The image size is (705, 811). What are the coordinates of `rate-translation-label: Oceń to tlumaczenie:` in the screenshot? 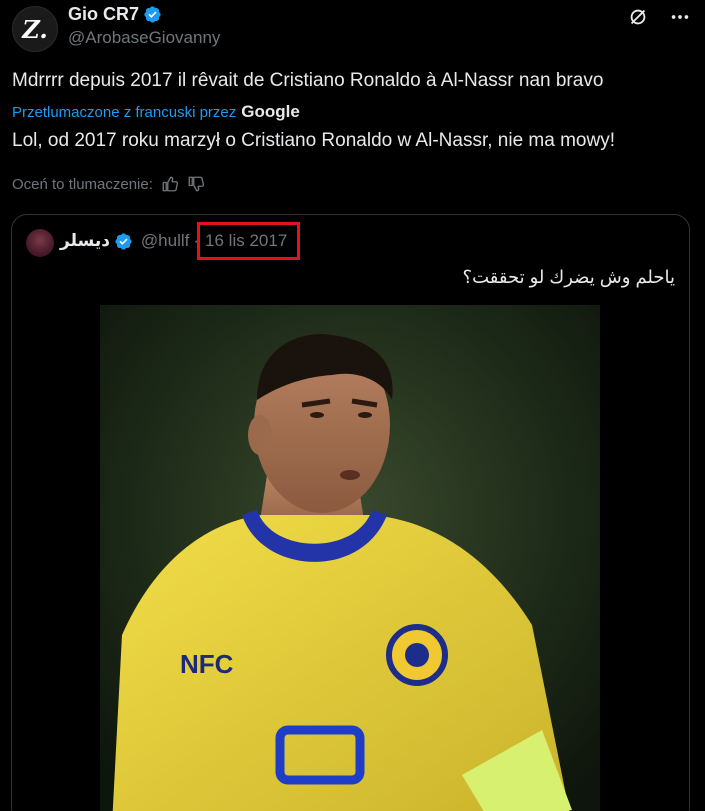 It's located at (82, 184).